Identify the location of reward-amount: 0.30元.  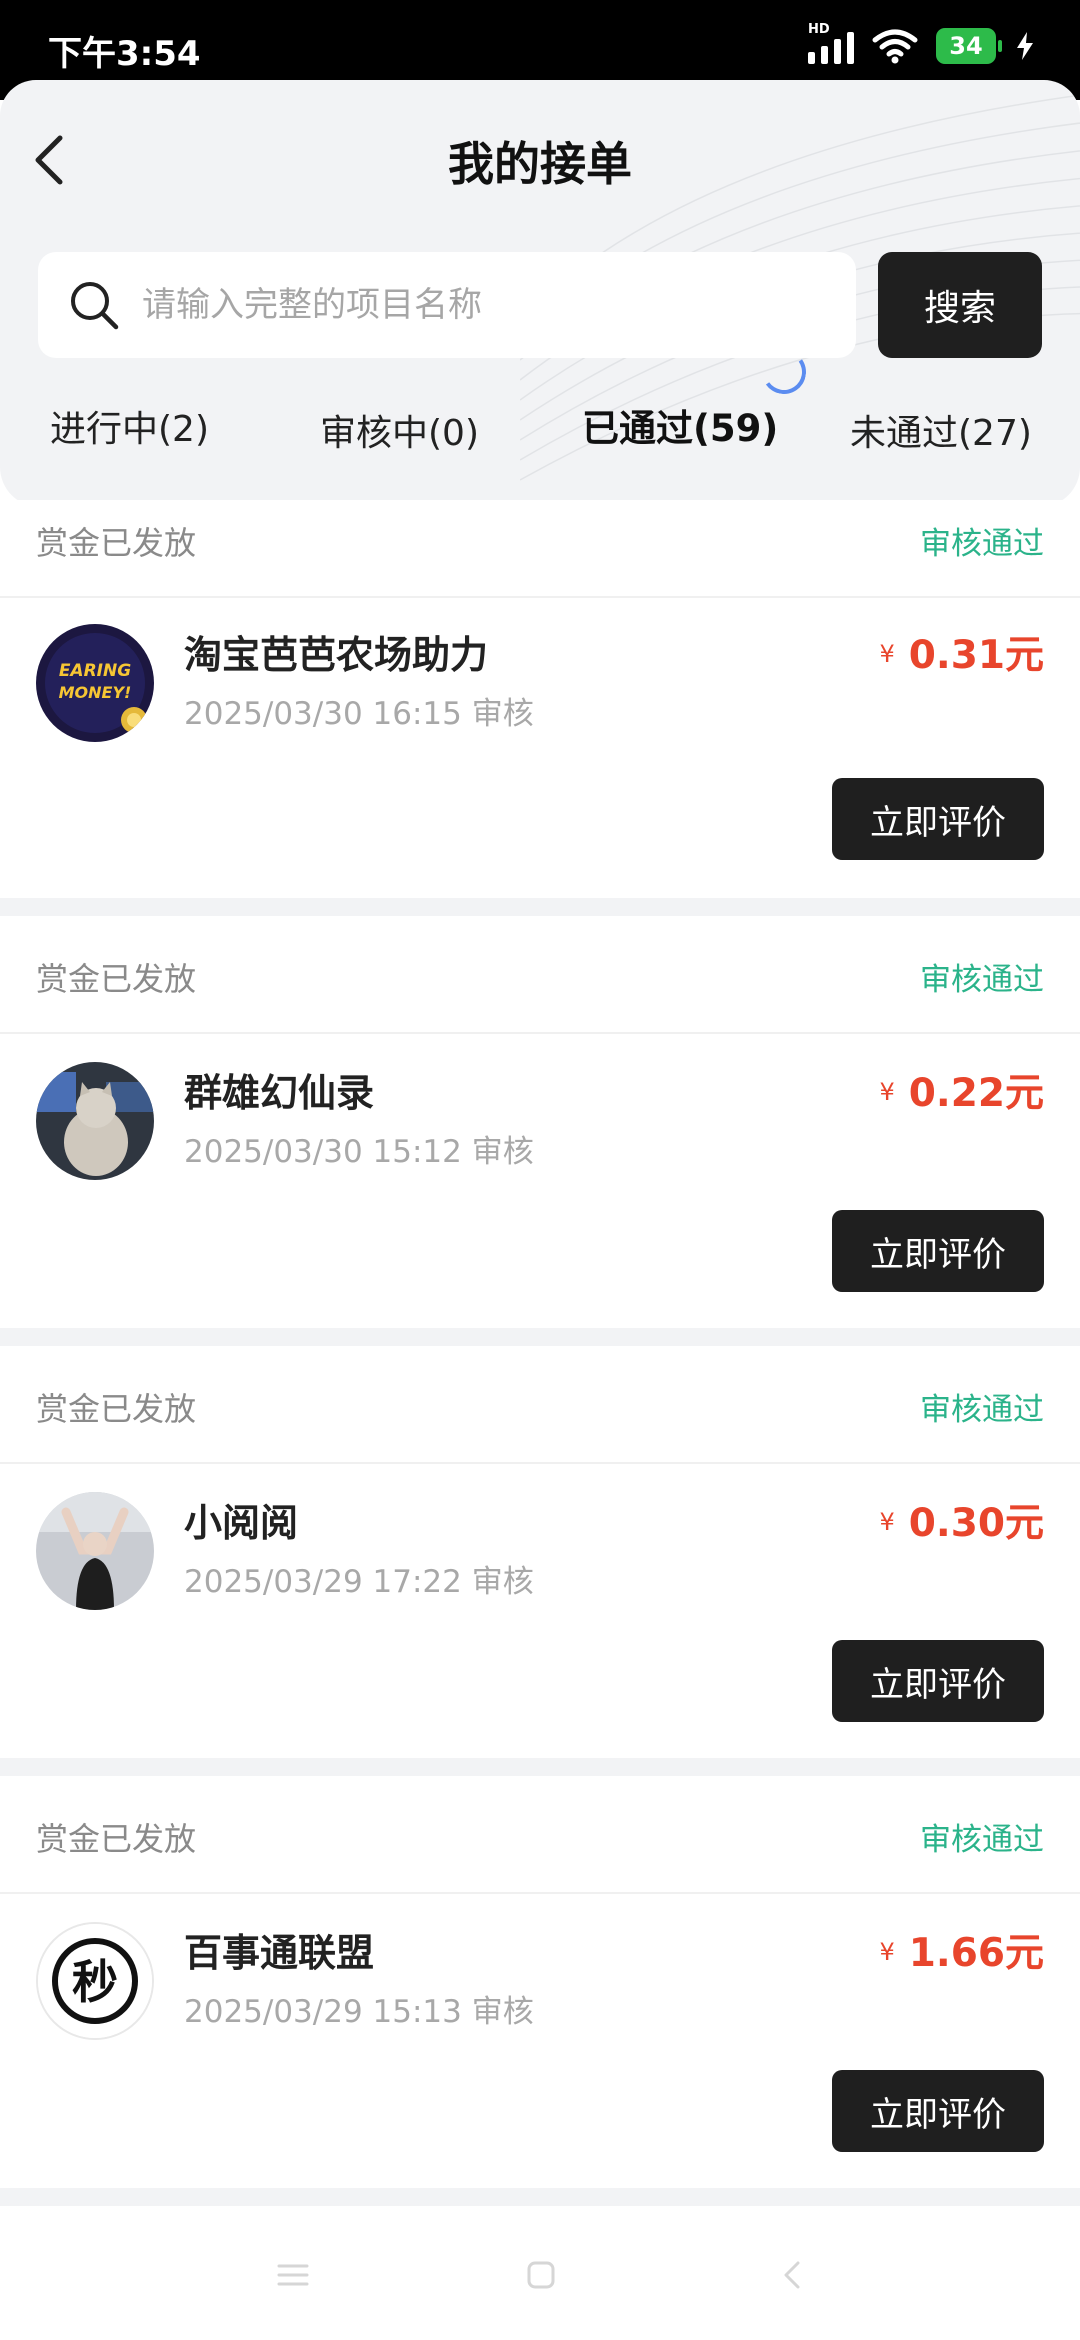
(976, 1523).